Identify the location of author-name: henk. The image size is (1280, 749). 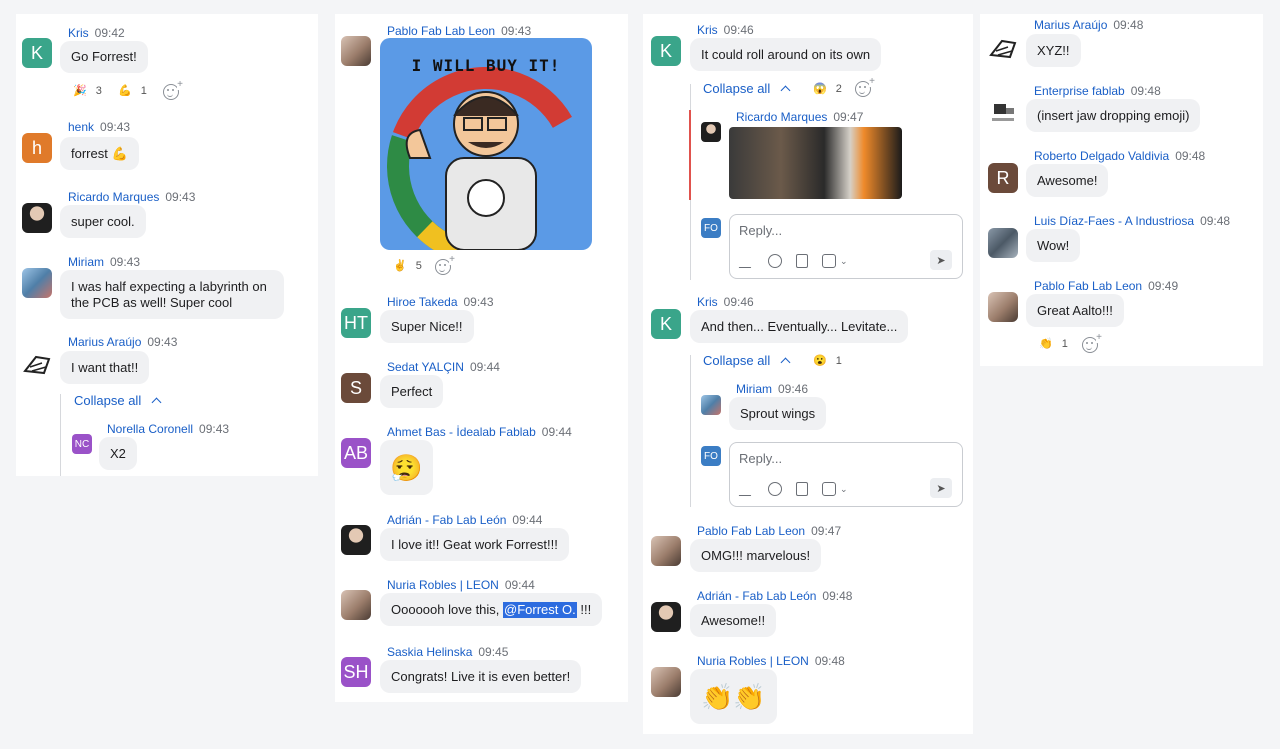
(81, 127).